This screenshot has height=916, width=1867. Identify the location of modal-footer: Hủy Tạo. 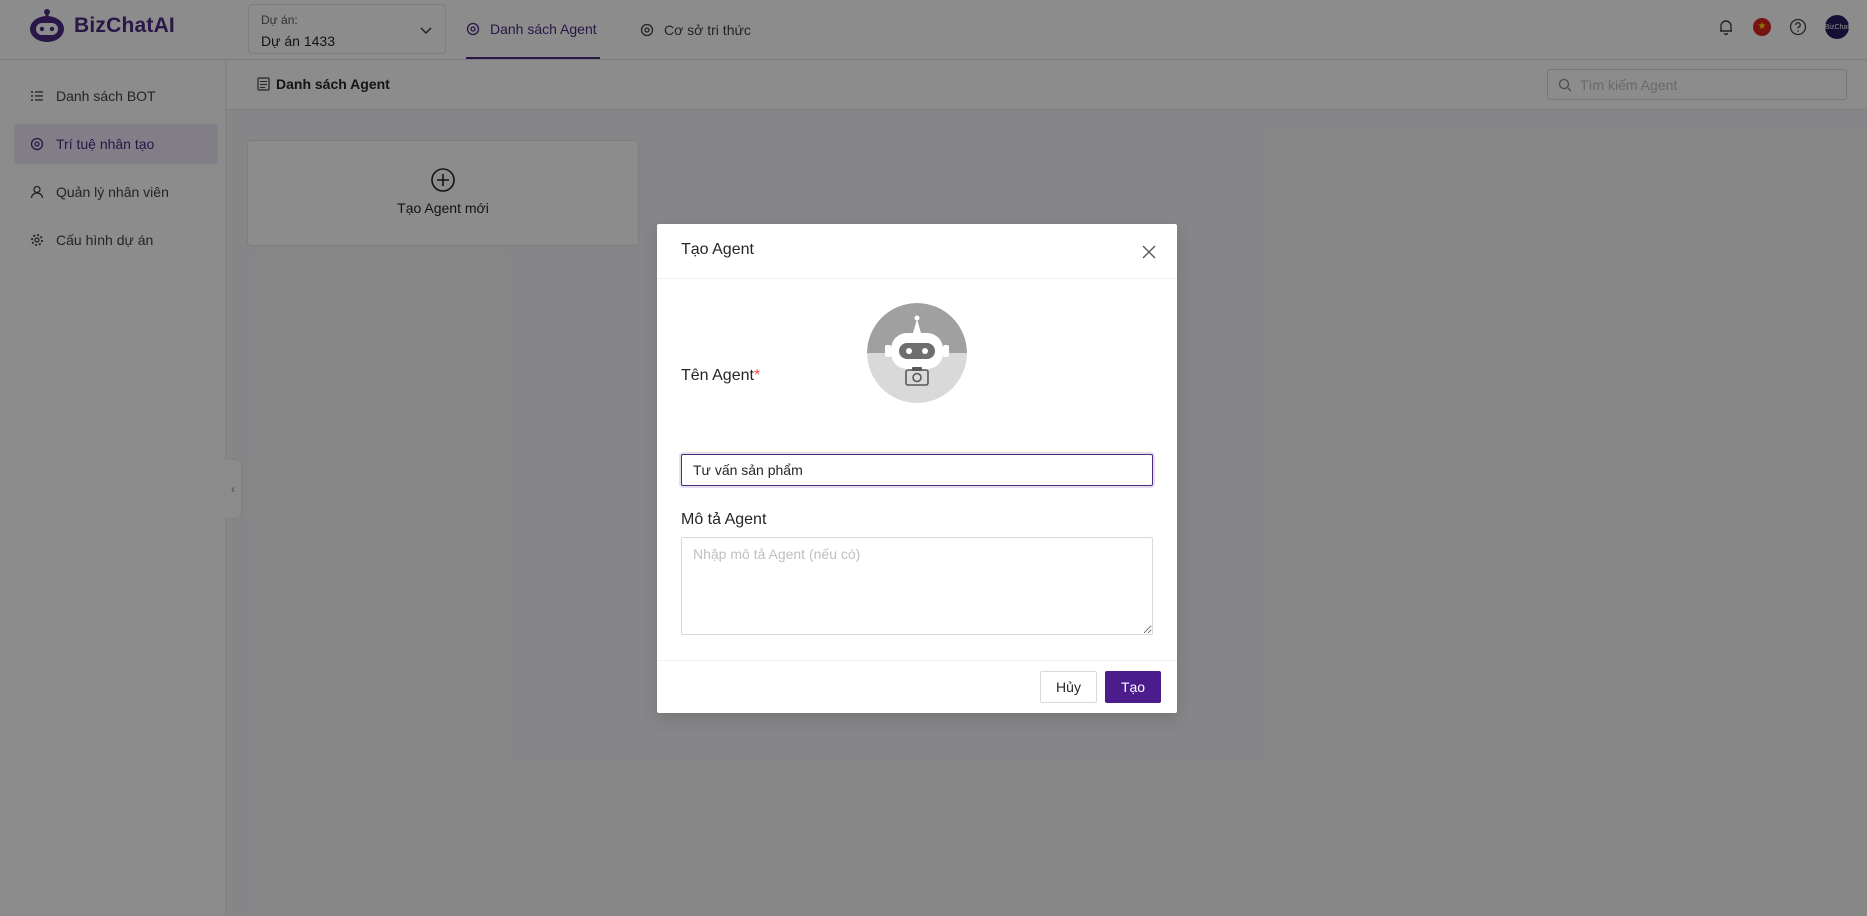
(917, 686).